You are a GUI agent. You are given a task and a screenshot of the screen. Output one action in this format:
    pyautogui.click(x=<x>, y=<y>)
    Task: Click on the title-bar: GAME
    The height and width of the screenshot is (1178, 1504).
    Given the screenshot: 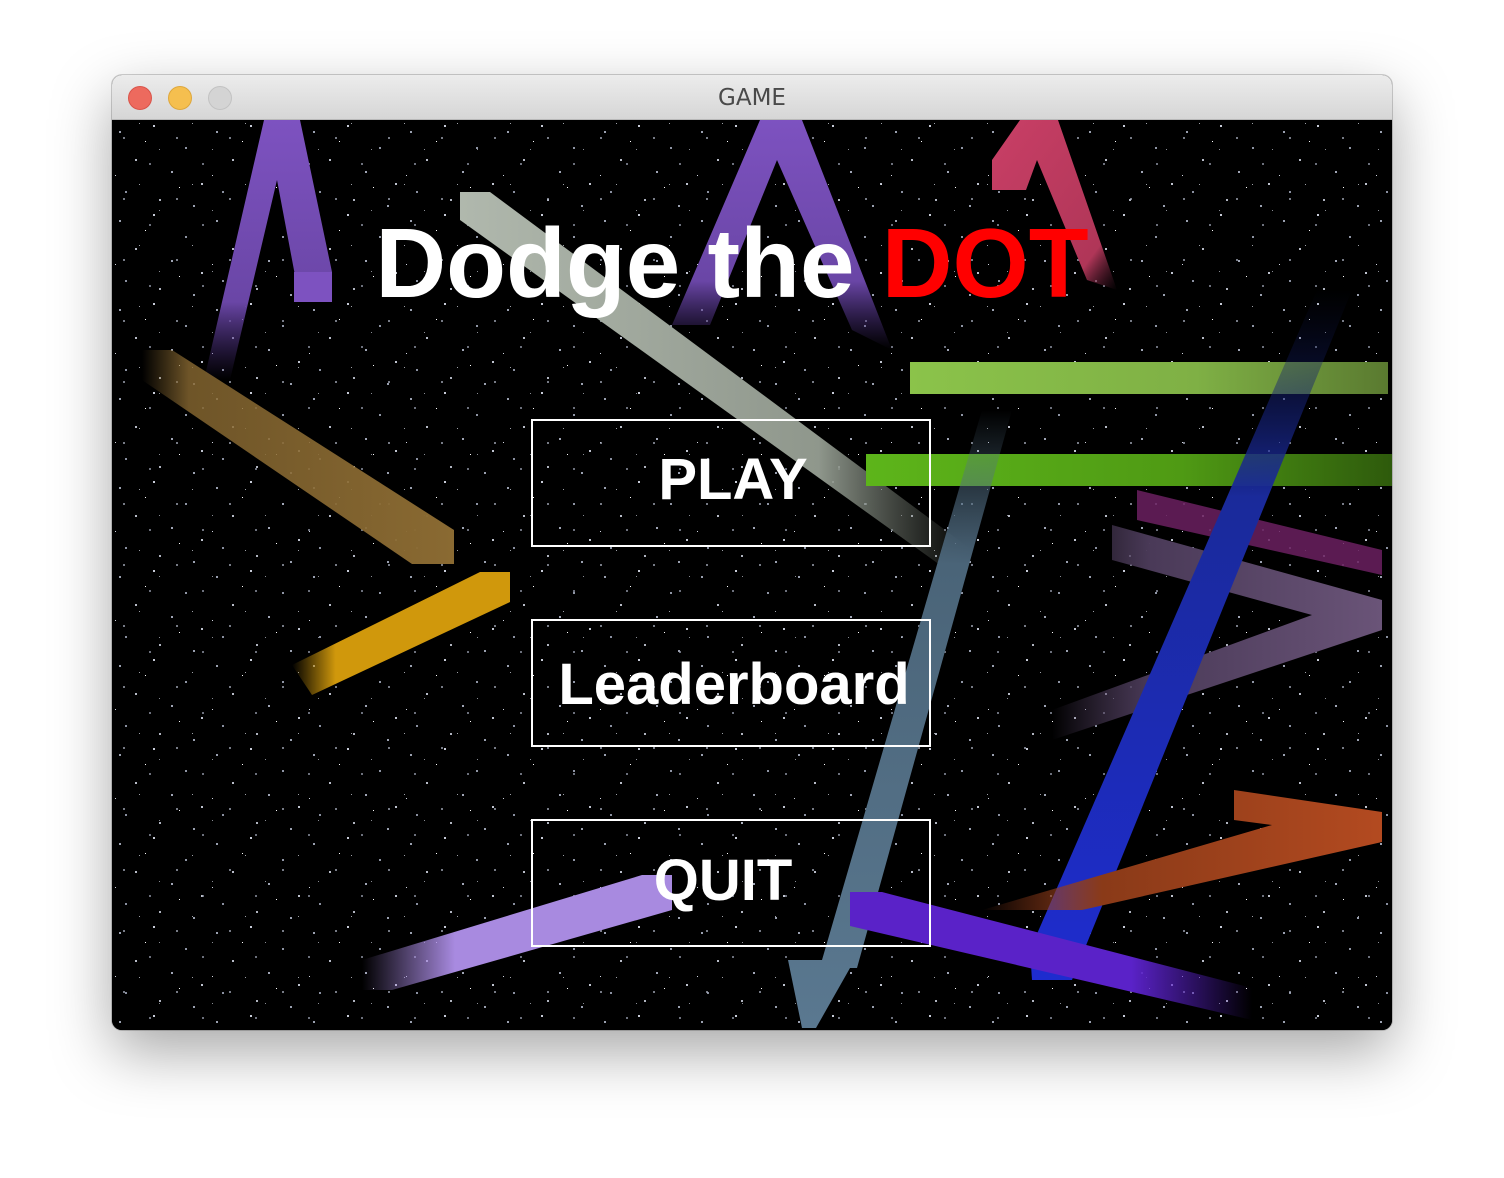 What is the action you would take?
    pyautogui.click(x=752, y=97)
    